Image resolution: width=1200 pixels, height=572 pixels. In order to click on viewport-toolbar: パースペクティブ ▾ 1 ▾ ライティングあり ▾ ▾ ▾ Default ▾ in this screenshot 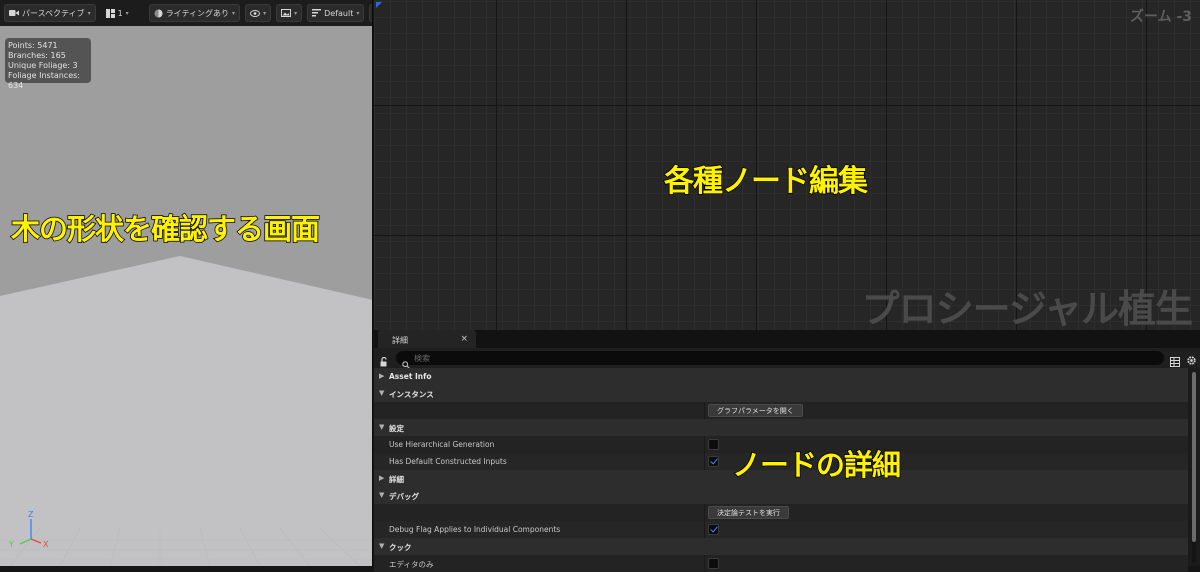, I will do `click(186, 13)`.